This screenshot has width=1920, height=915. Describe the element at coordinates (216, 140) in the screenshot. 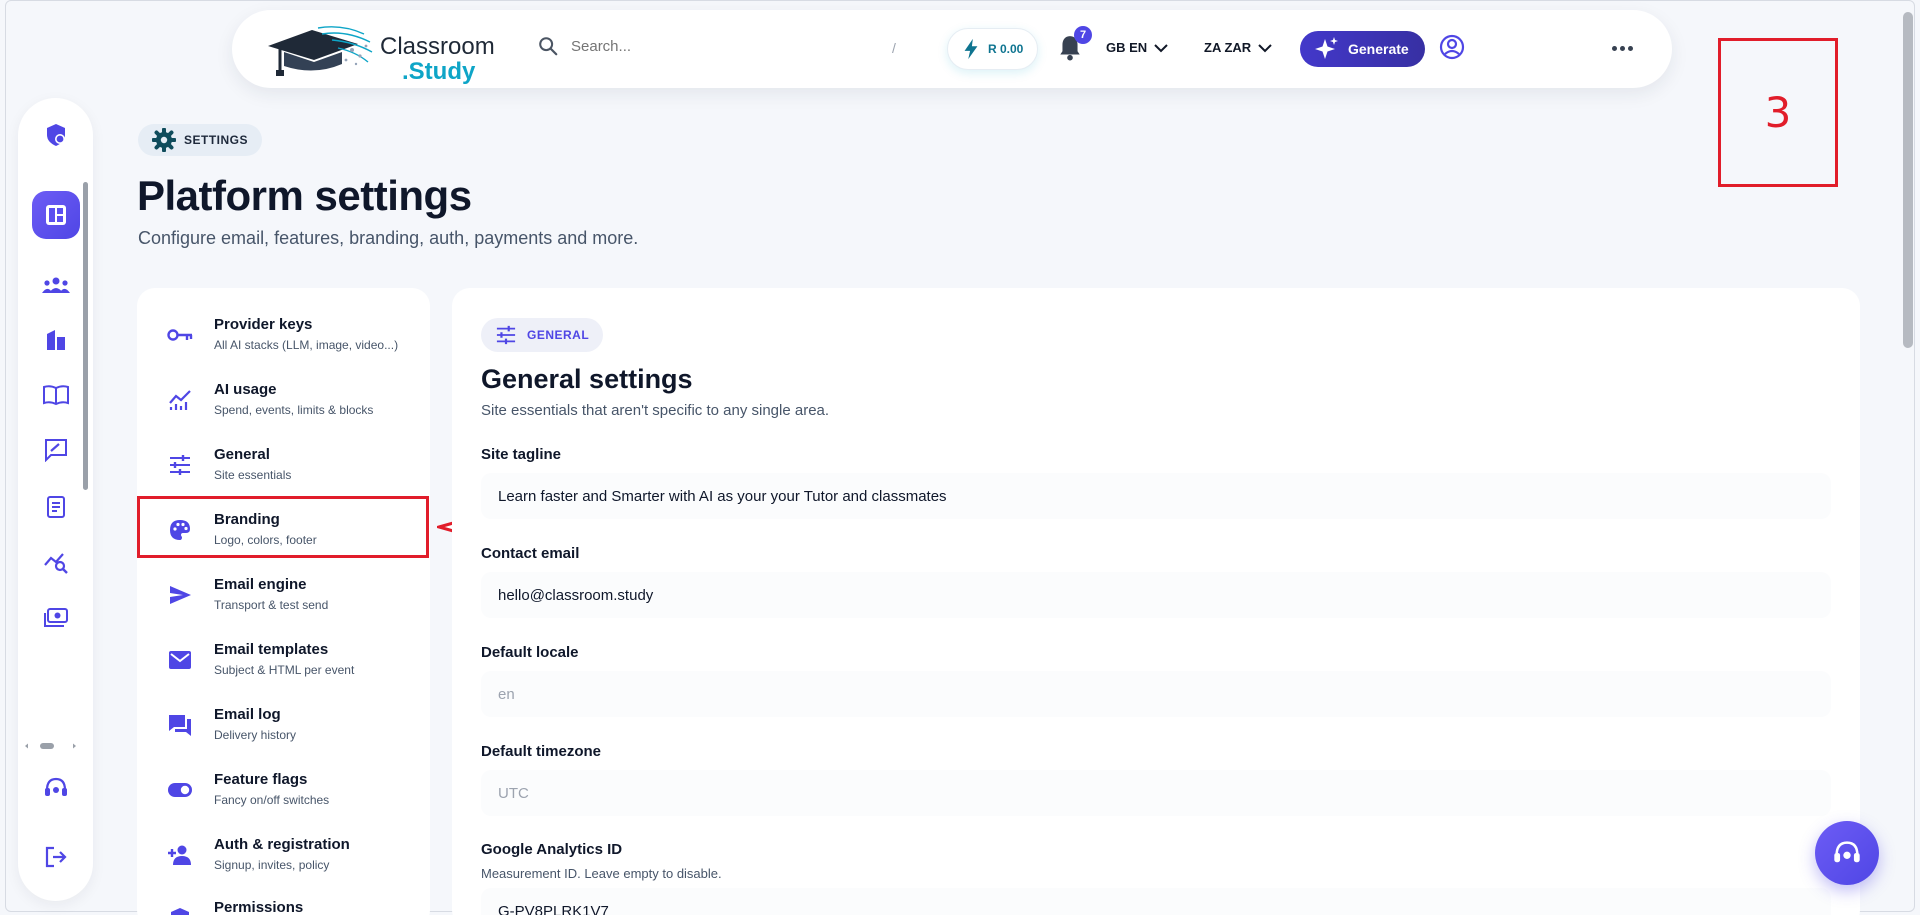

I see `settings-chip-label: SETTINGS` at that location.